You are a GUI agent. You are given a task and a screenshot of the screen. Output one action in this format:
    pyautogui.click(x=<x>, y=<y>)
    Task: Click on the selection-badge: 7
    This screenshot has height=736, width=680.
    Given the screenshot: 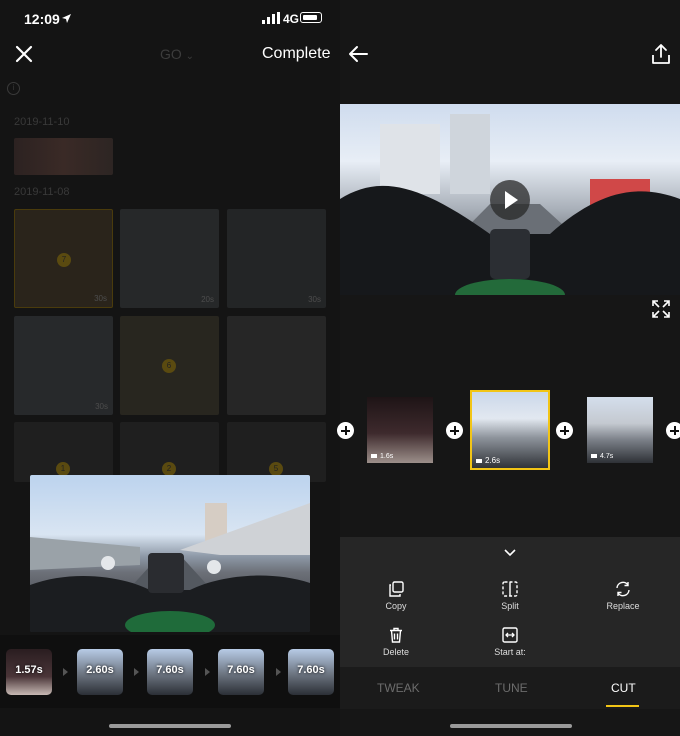 What is the action you would take?
    pyautogui.click(x=64, y=260)
    